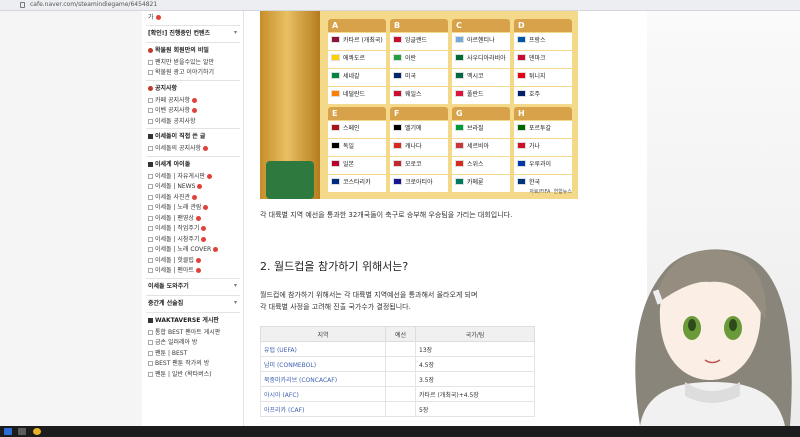 Image resolution: width=800 pixels, height=437 pixels. What do you see at coordinates (543, 147) in the screenshot?
I see `team-row: 가나` at bounding box center [543, 147].